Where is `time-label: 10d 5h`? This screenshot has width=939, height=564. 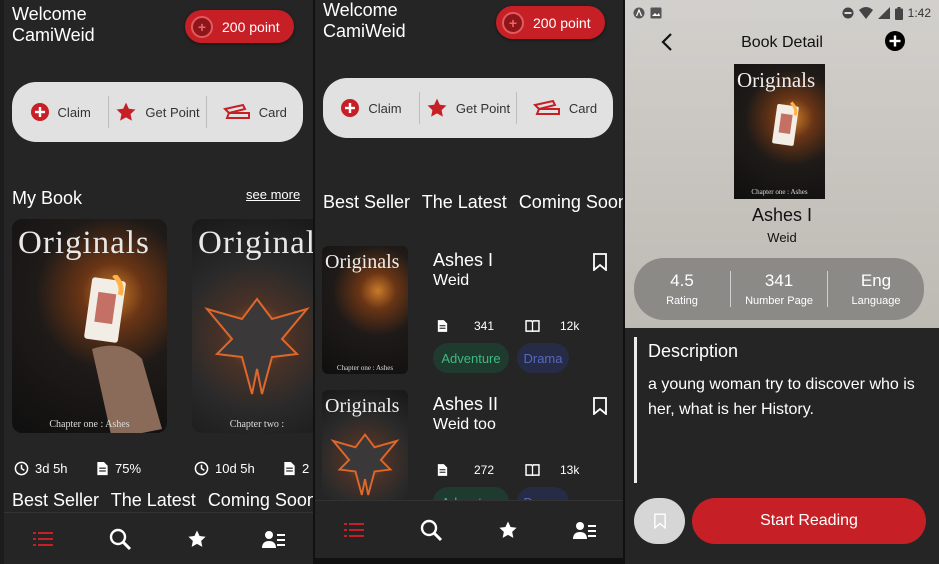
time-label: 10d 5h is located at coordinates (235, 468).